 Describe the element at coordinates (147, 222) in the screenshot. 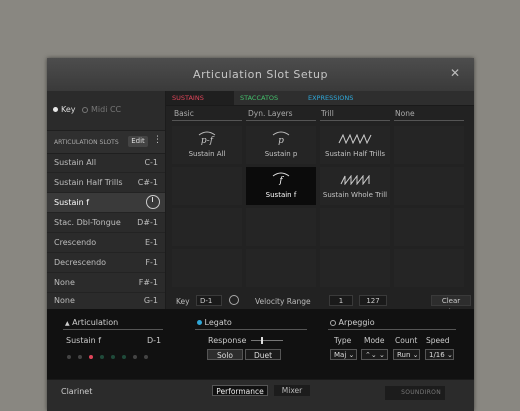

I see `slot-key: D#-1` at that location.